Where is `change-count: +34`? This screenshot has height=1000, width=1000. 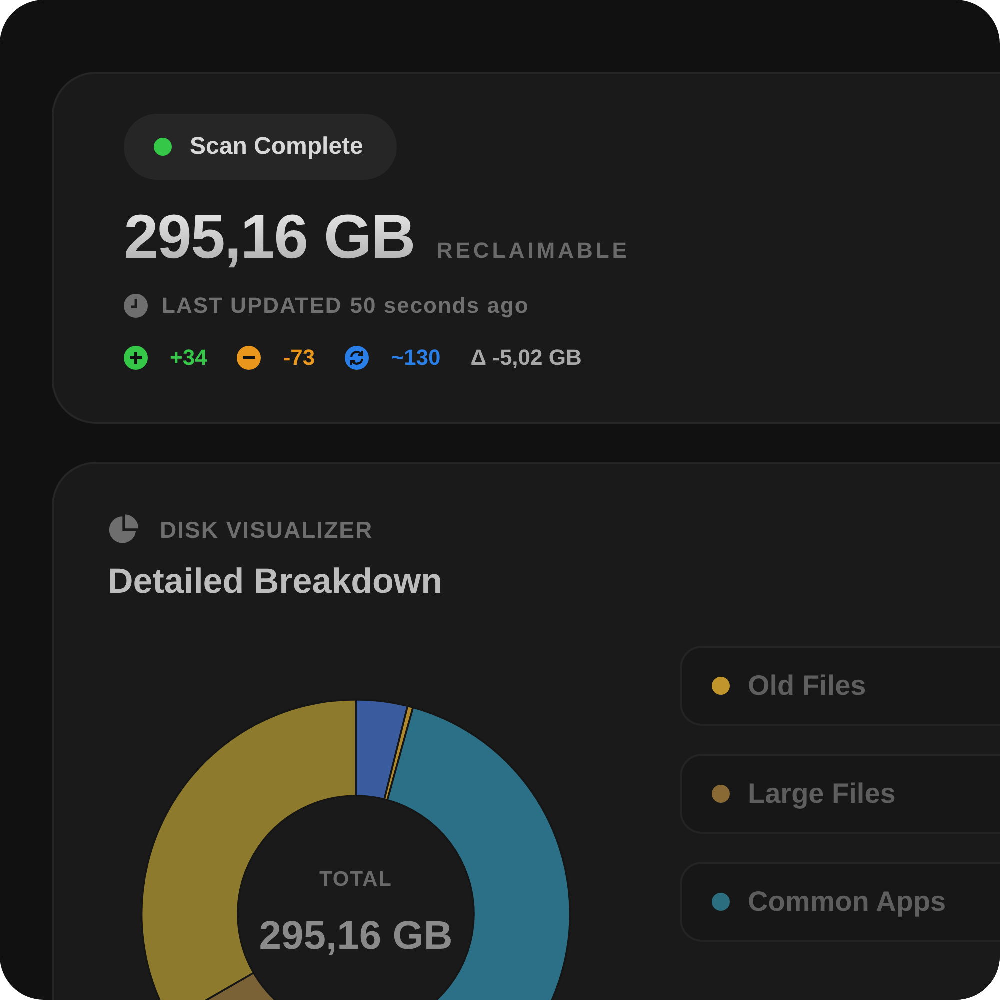 change-count: +34 is located at coordinates (189, 358).